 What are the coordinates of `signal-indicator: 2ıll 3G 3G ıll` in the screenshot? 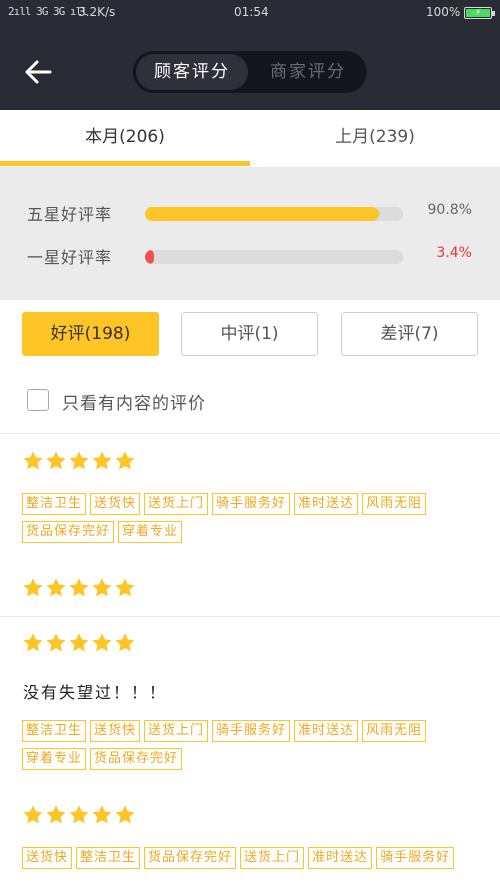 It's located at (48, 11).